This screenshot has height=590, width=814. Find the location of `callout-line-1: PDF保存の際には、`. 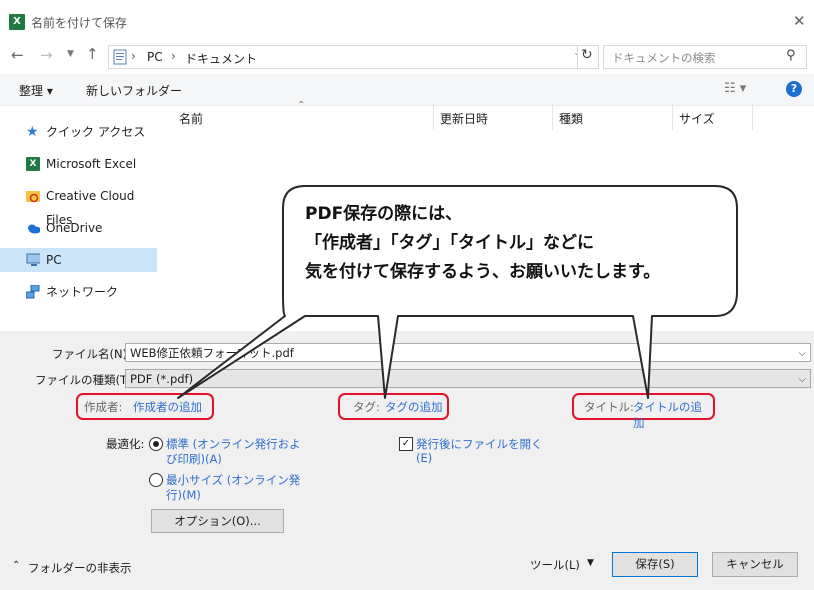

callout-line-1: PDF保存の際には、 is located at coordinates (384, 214).